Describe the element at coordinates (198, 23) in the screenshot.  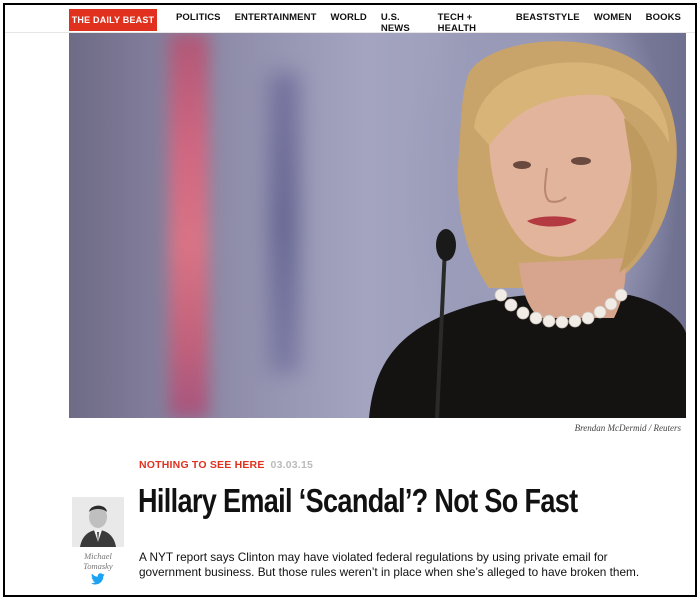
I see `nav-item-politics: POLITICS` at that location.